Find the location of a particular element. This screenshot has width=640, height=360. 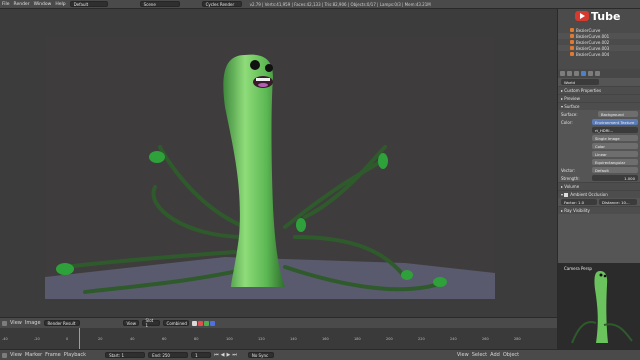

play-icon: ▶ is located at coordinates (228, 355).